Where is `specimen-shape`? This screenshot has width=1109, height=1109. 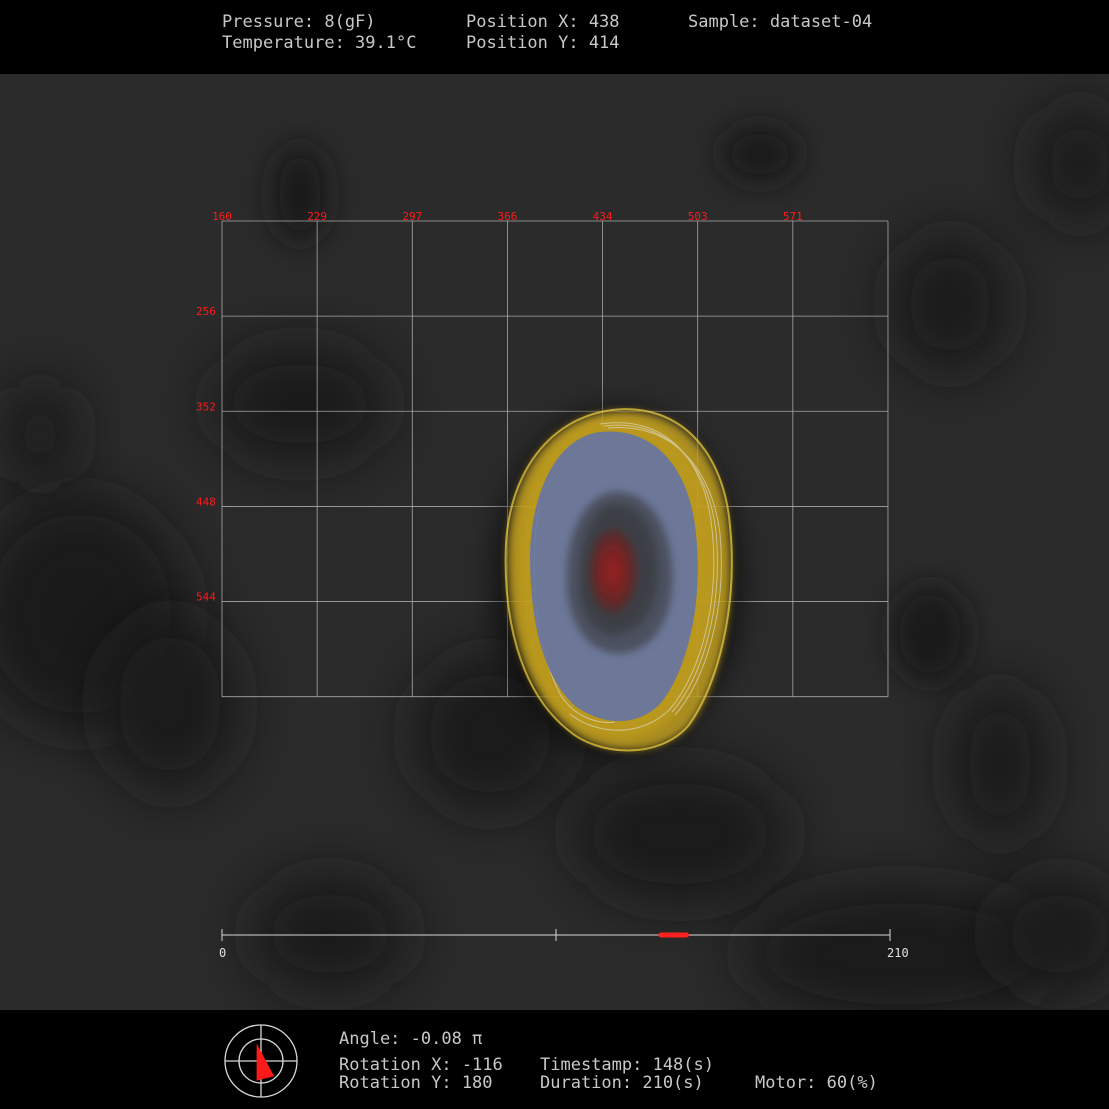
specimen-shape is located at coordinates (617, 582).